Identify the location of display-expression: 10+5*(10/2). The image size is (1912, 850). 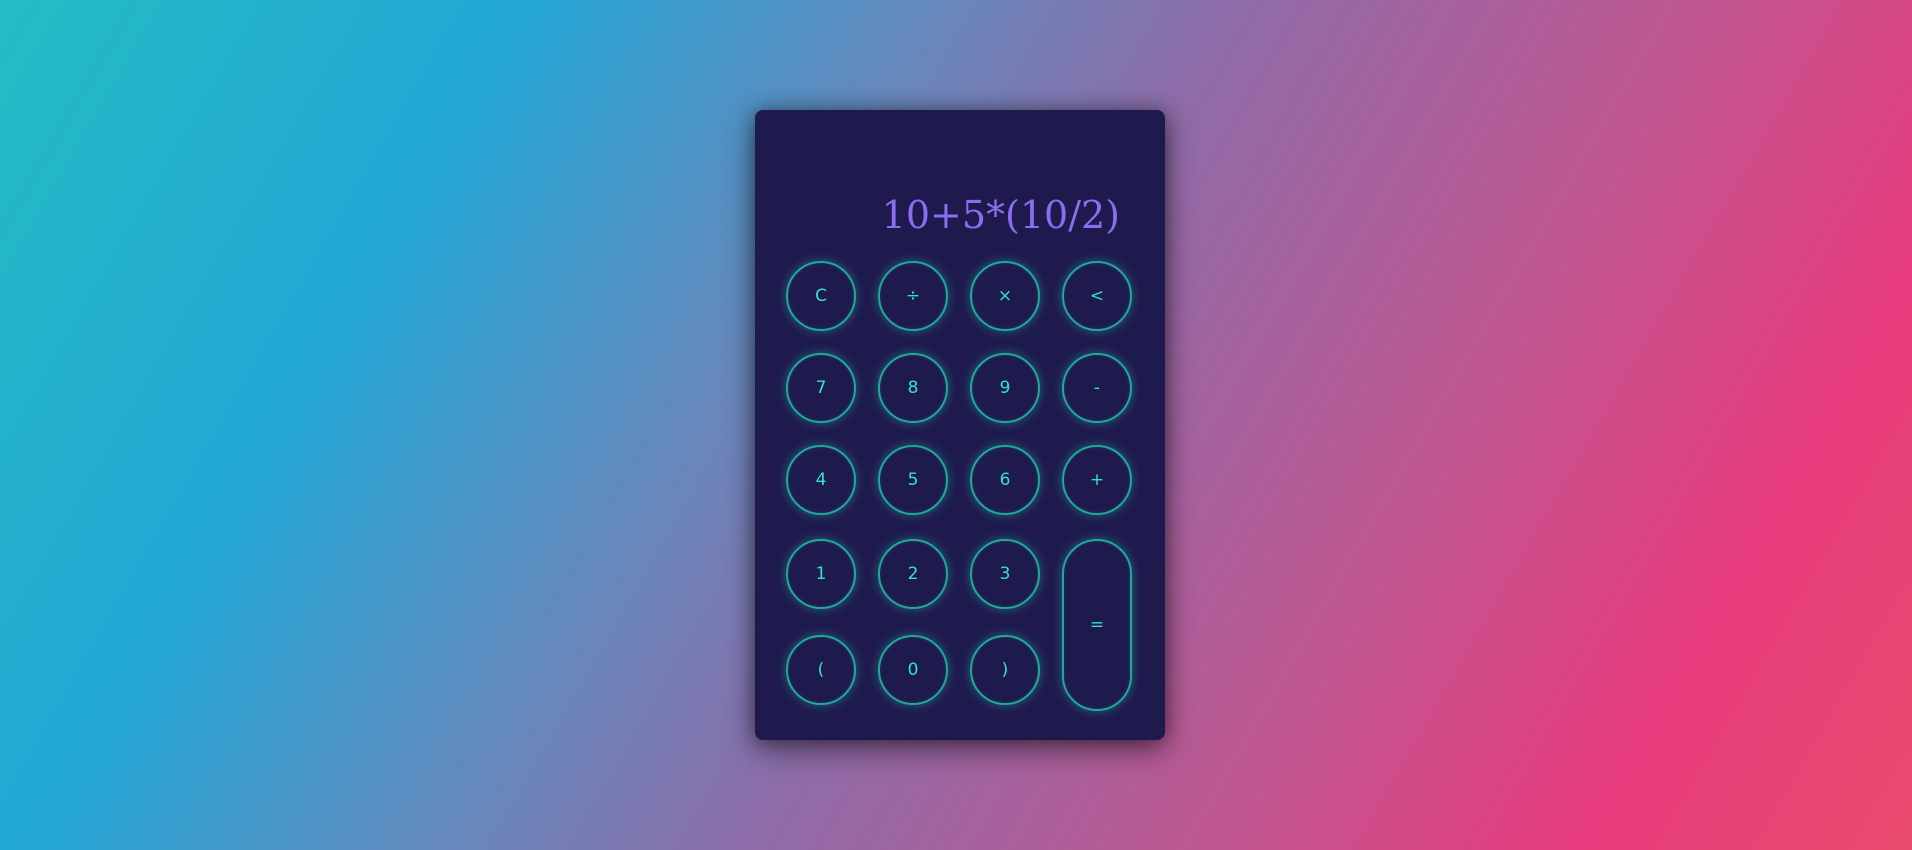
(1000, 215).